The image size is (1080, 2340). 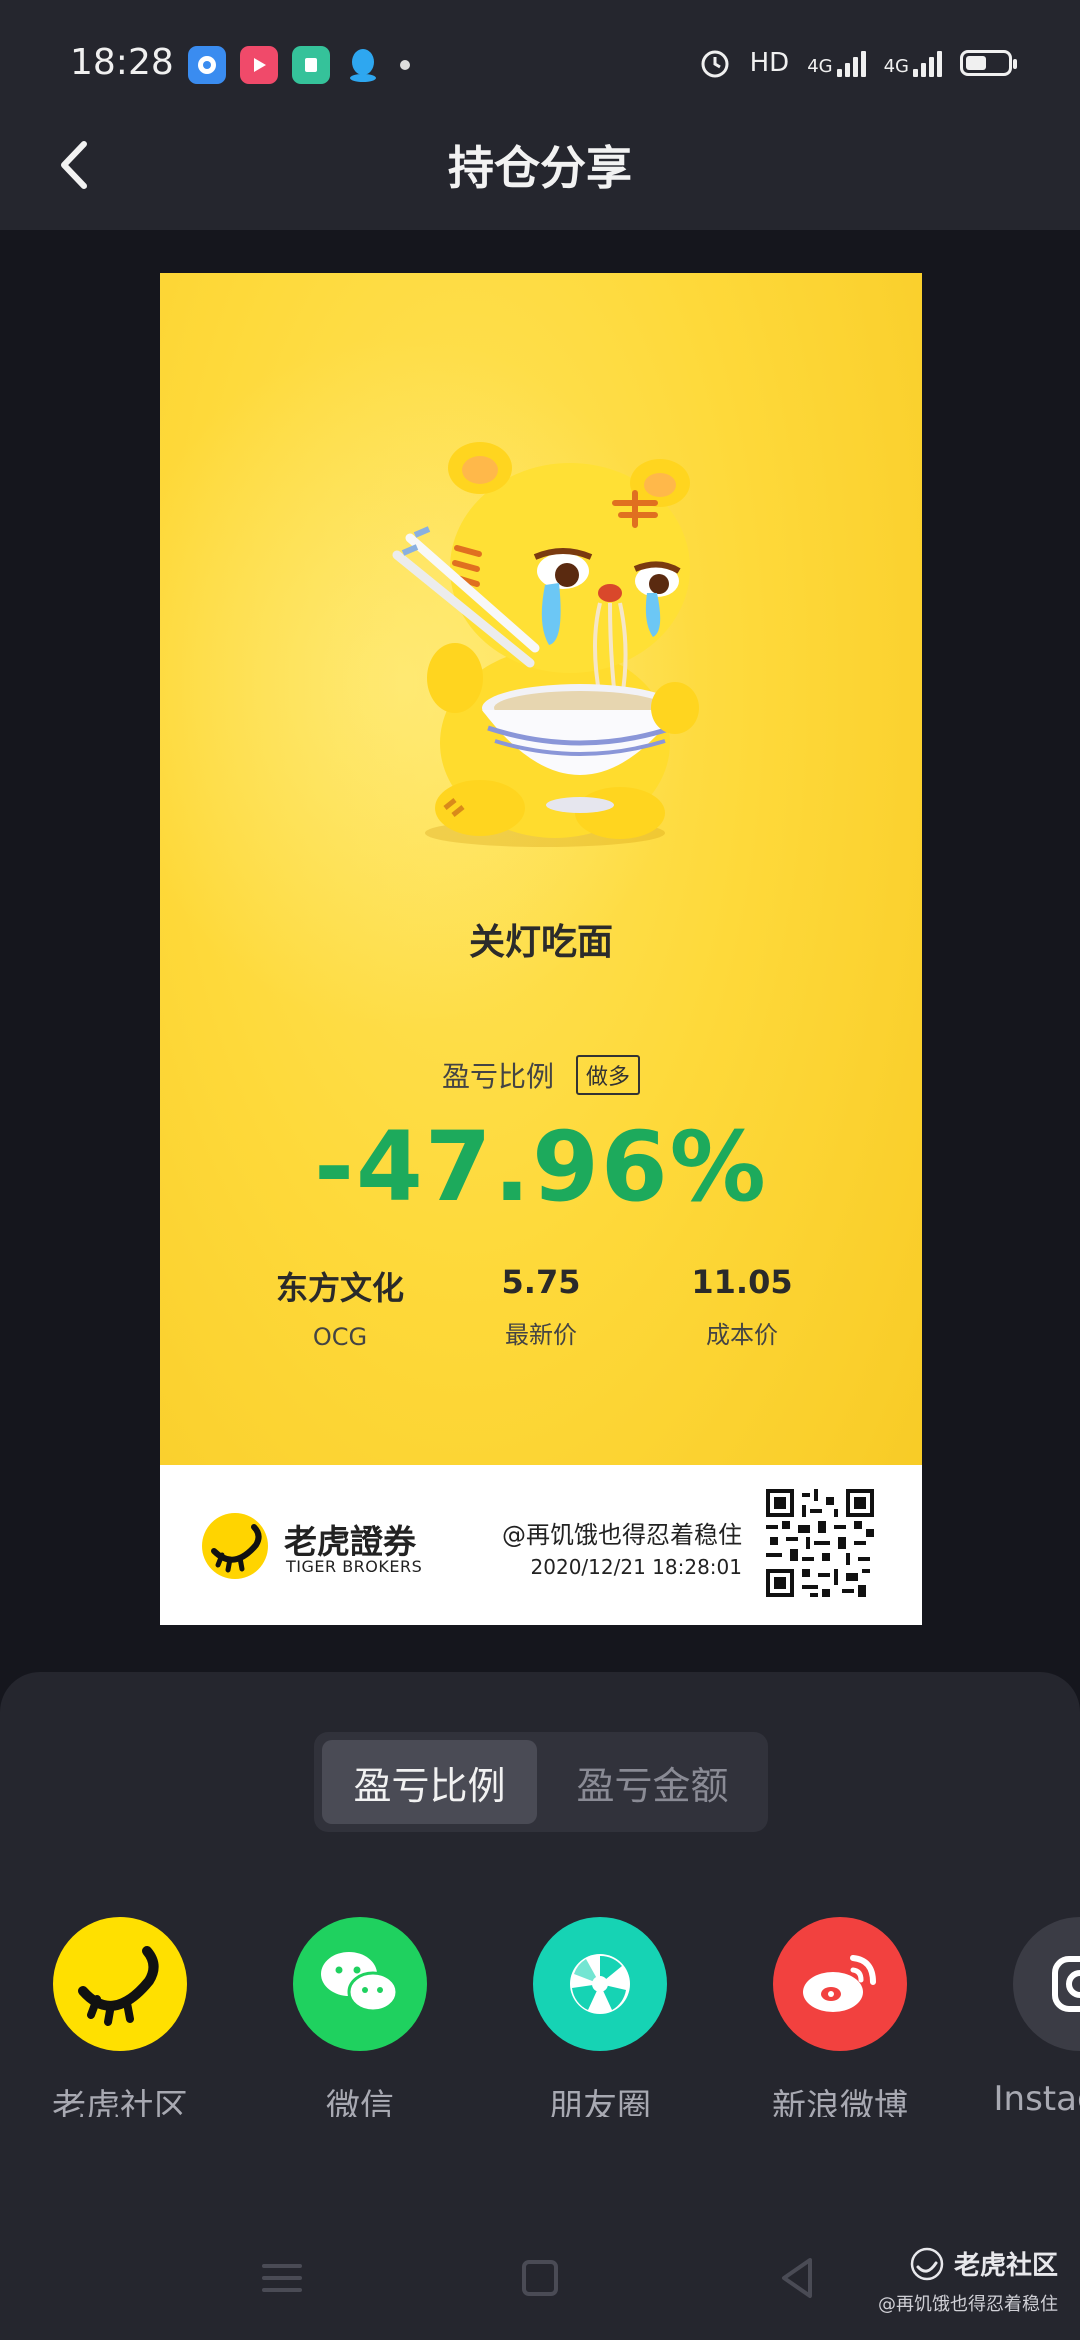 I want to click on share-targets: 老虎社区 微信 朋友圈 新浪微博 Insta, so click(x=540, y=2017).